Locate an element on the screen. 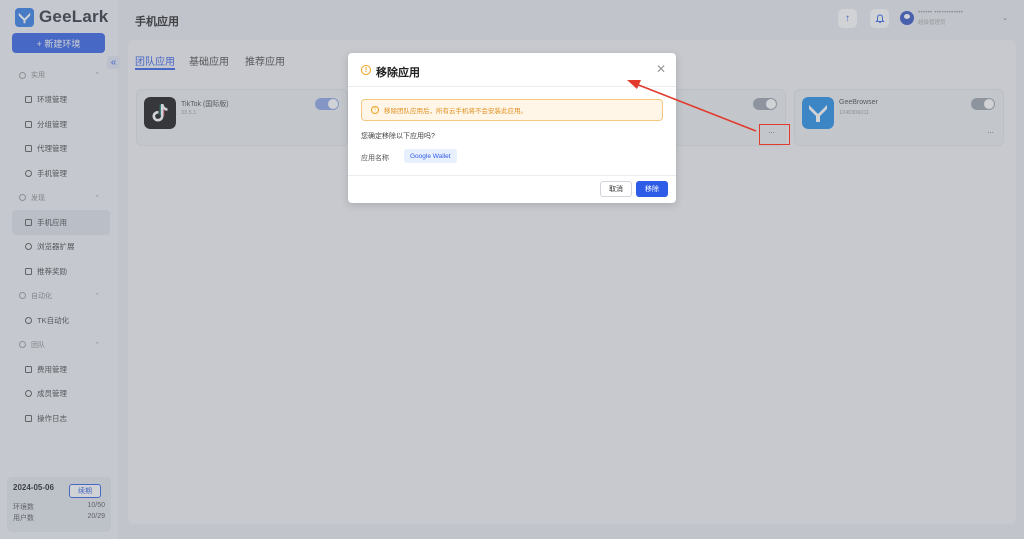 The height and width of the screenshot is (539, 1024). app-name-chip: Google Wallet is located at coordinates (430, 156).